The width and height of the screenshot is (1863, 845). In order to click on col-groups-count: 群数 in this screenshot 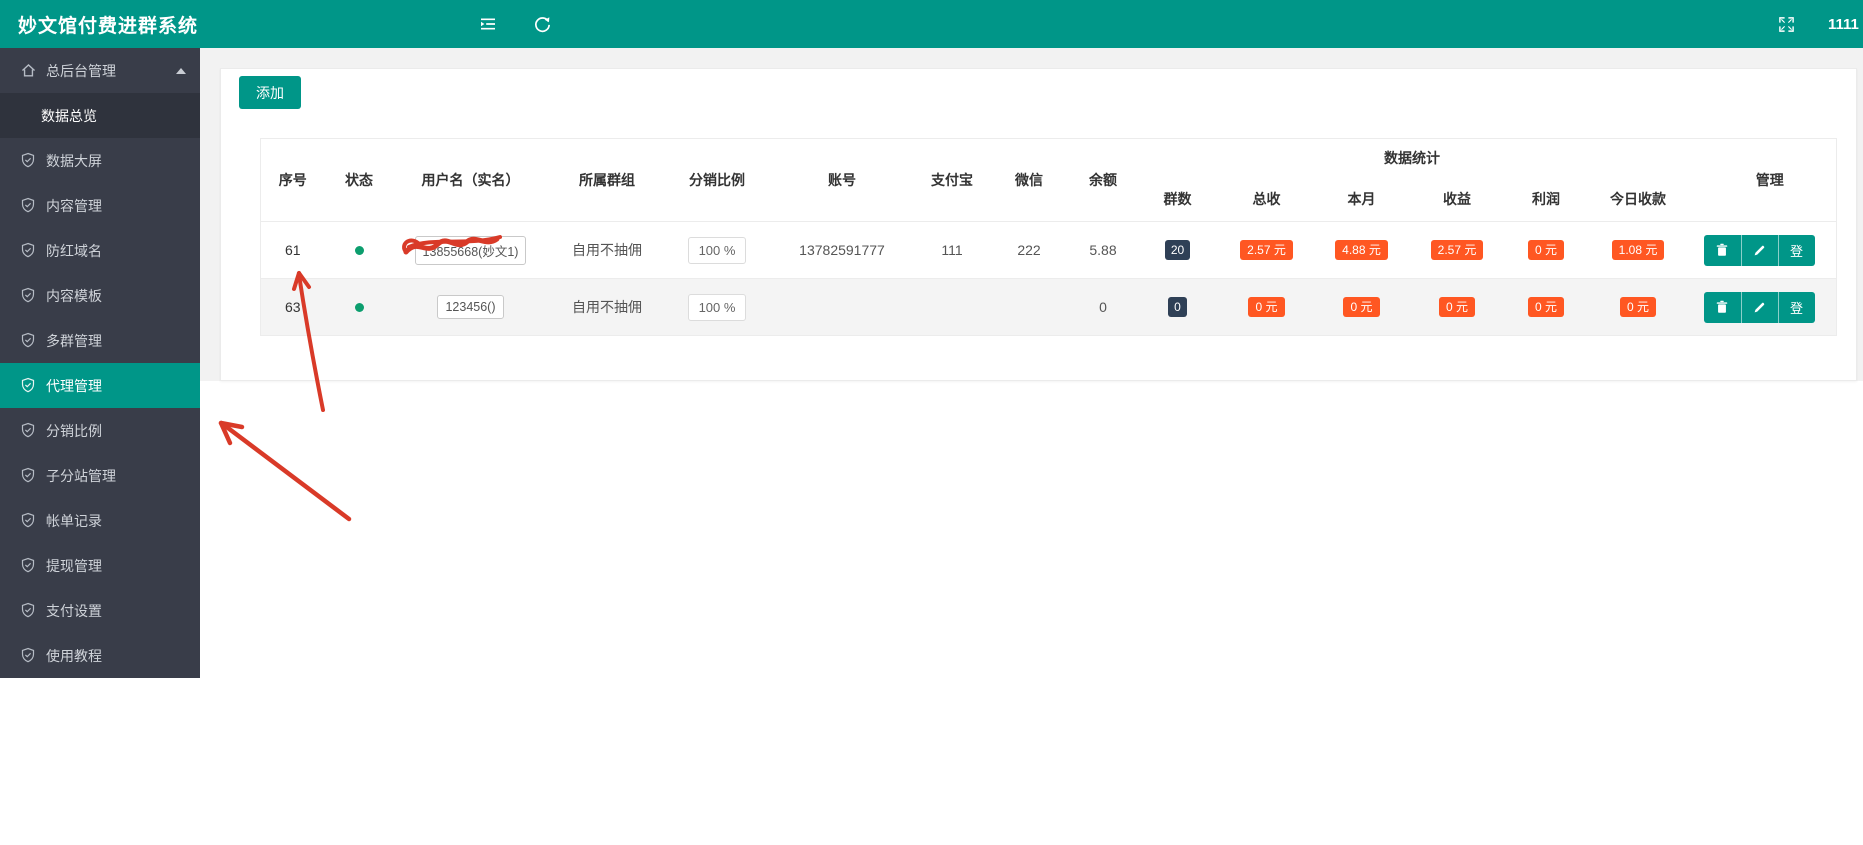, I will do `click(1177, 198)`.